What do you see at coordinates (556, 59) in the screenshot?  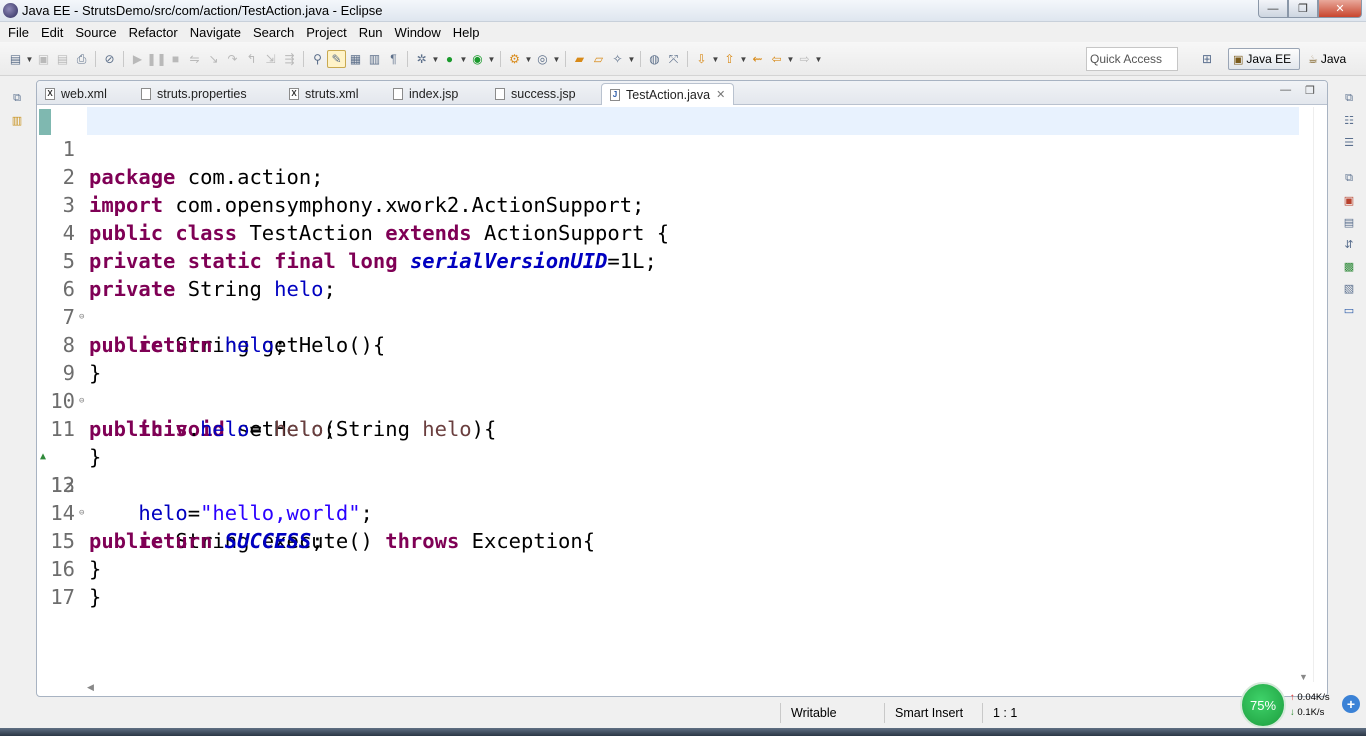 I see `new-class-dropdown-icon: ▼` at bounding box center [556, 59].